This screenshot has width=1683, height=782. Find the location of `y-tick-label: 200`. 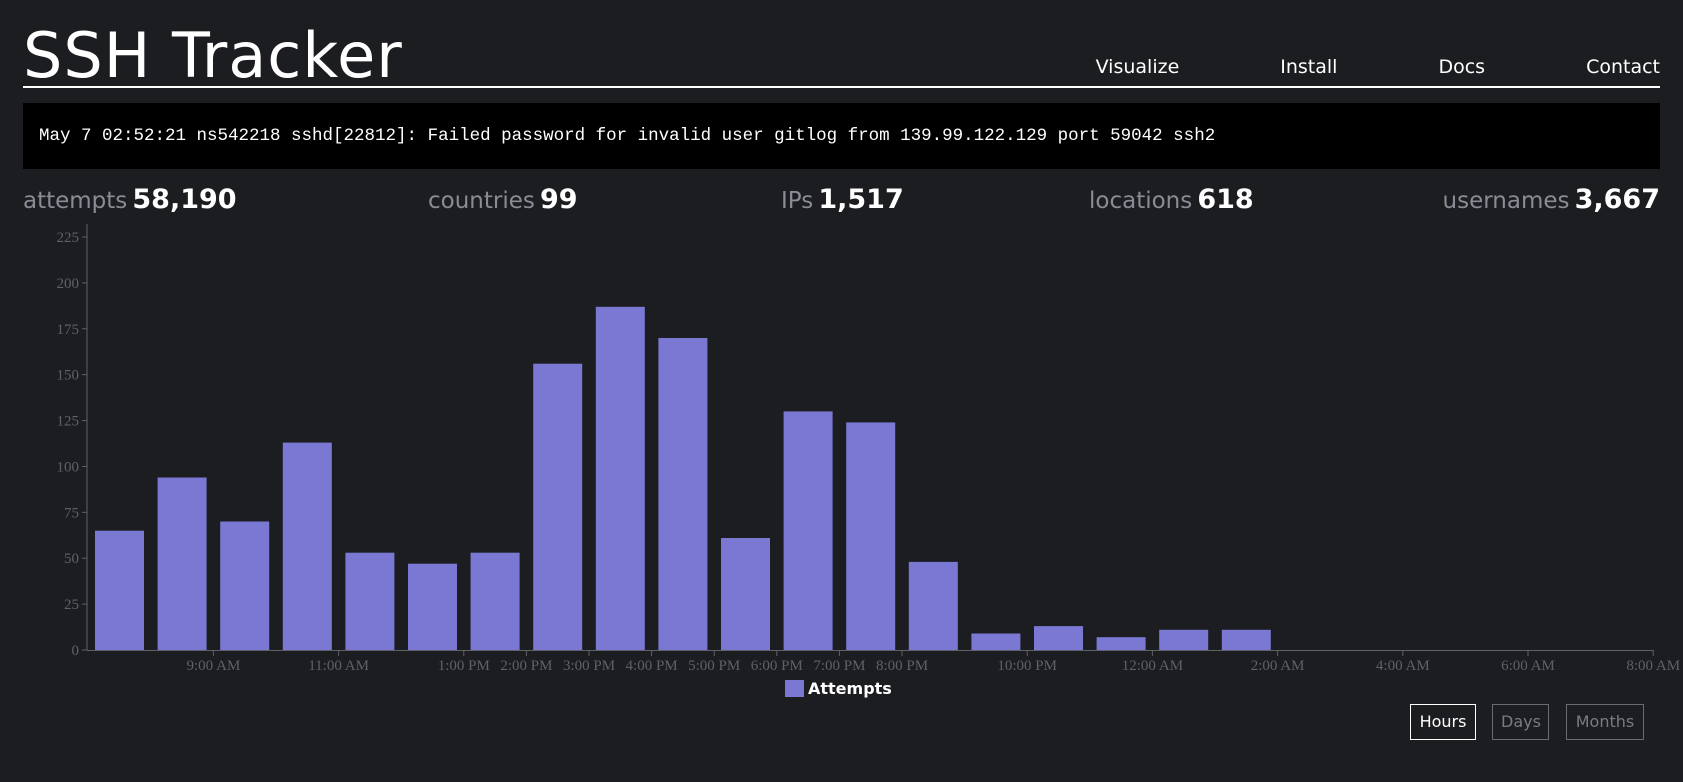

y-tick-label: 200 is located at coordinates (68, 284).